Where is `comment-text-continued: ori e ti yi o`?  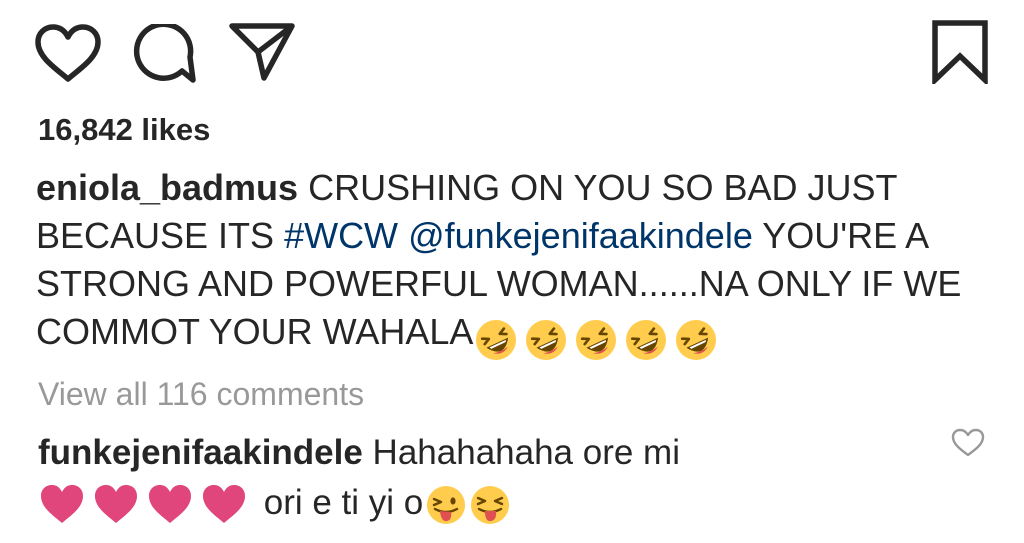
comment-text-continued: ori e ti yi o is located at coordinates (339, 502).